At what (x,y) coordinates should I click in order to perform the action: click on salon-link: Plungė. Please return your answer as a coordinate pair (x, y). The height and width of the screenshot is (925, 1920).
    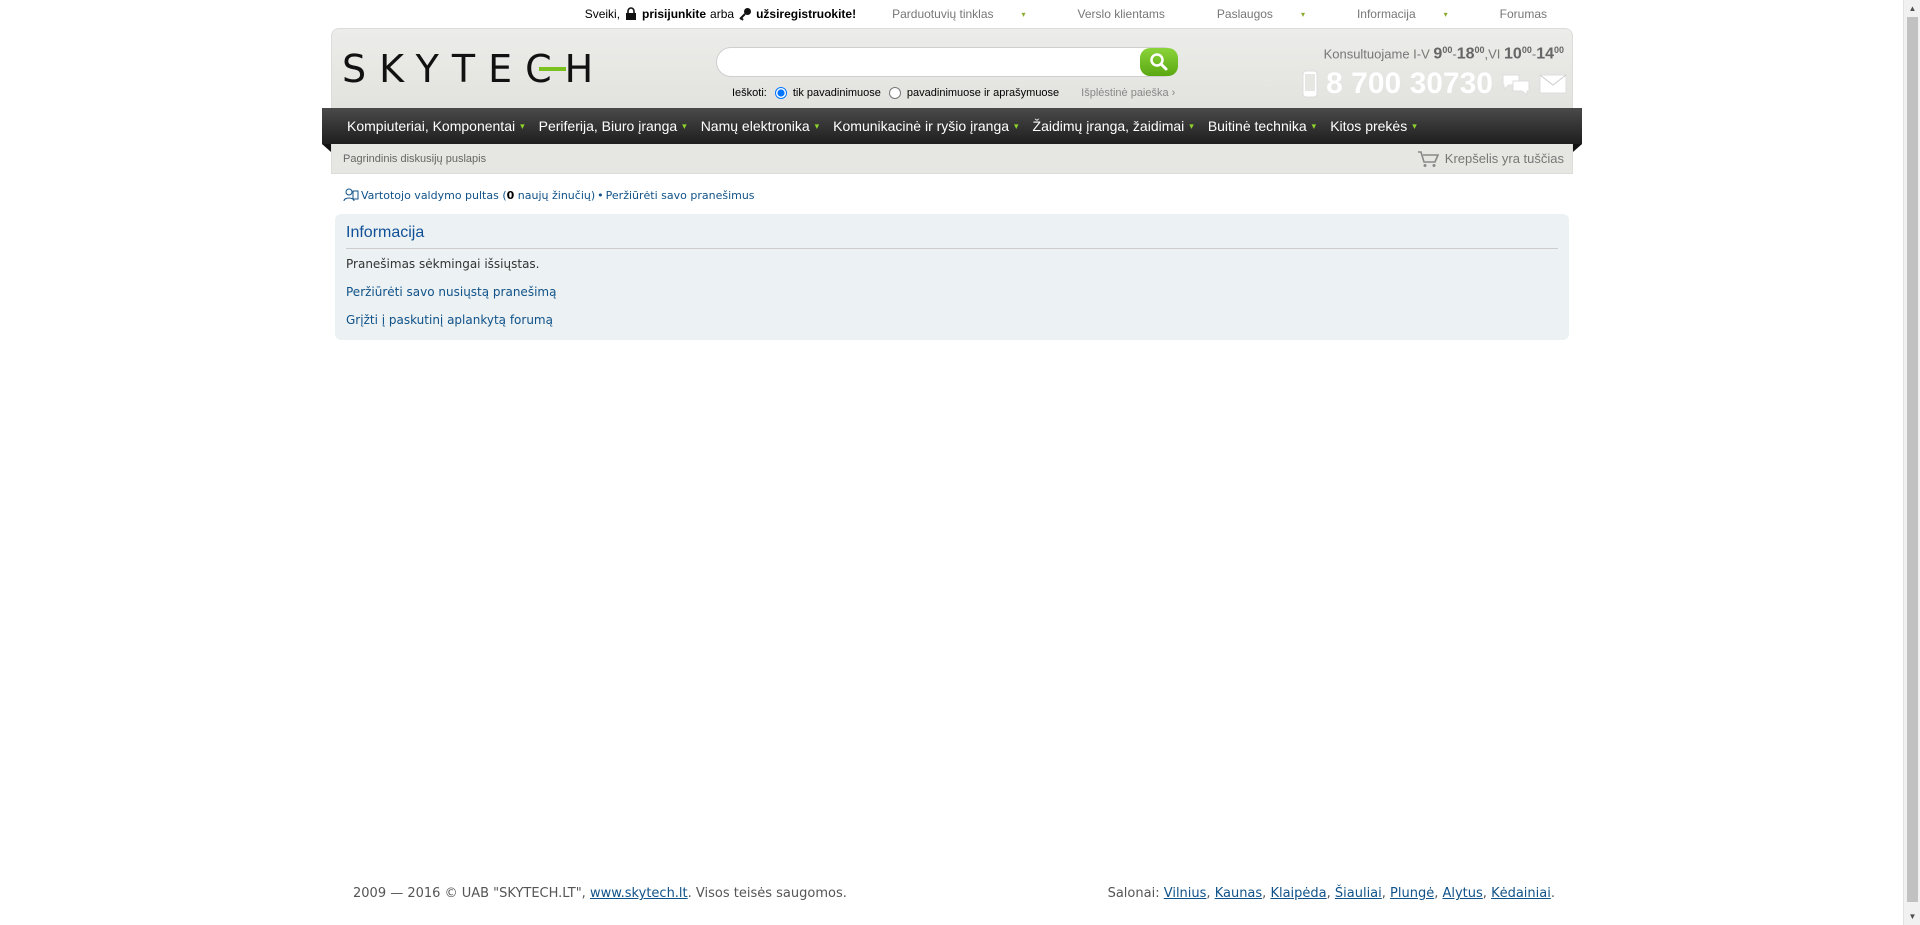
    Looking at the image, I should click on (1412, 893).